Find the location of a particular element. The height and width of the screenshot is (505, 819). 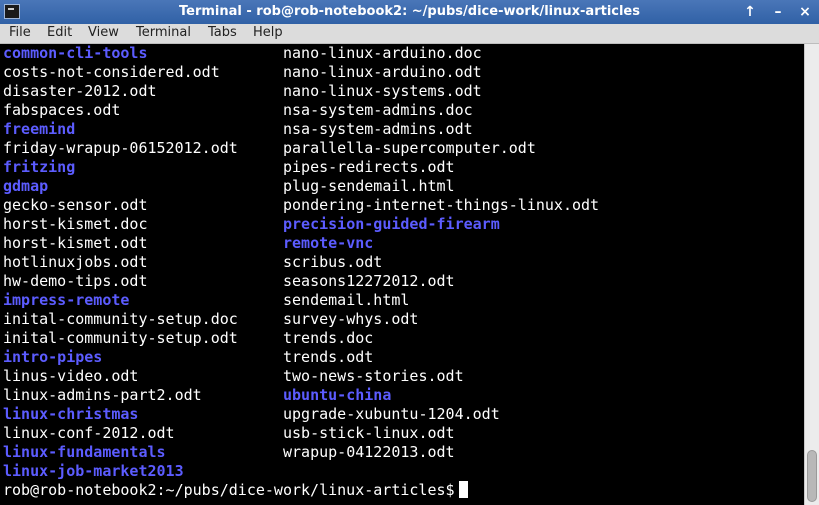

directory-entry: linux-fundamentals is located at coordinates (84, 452).